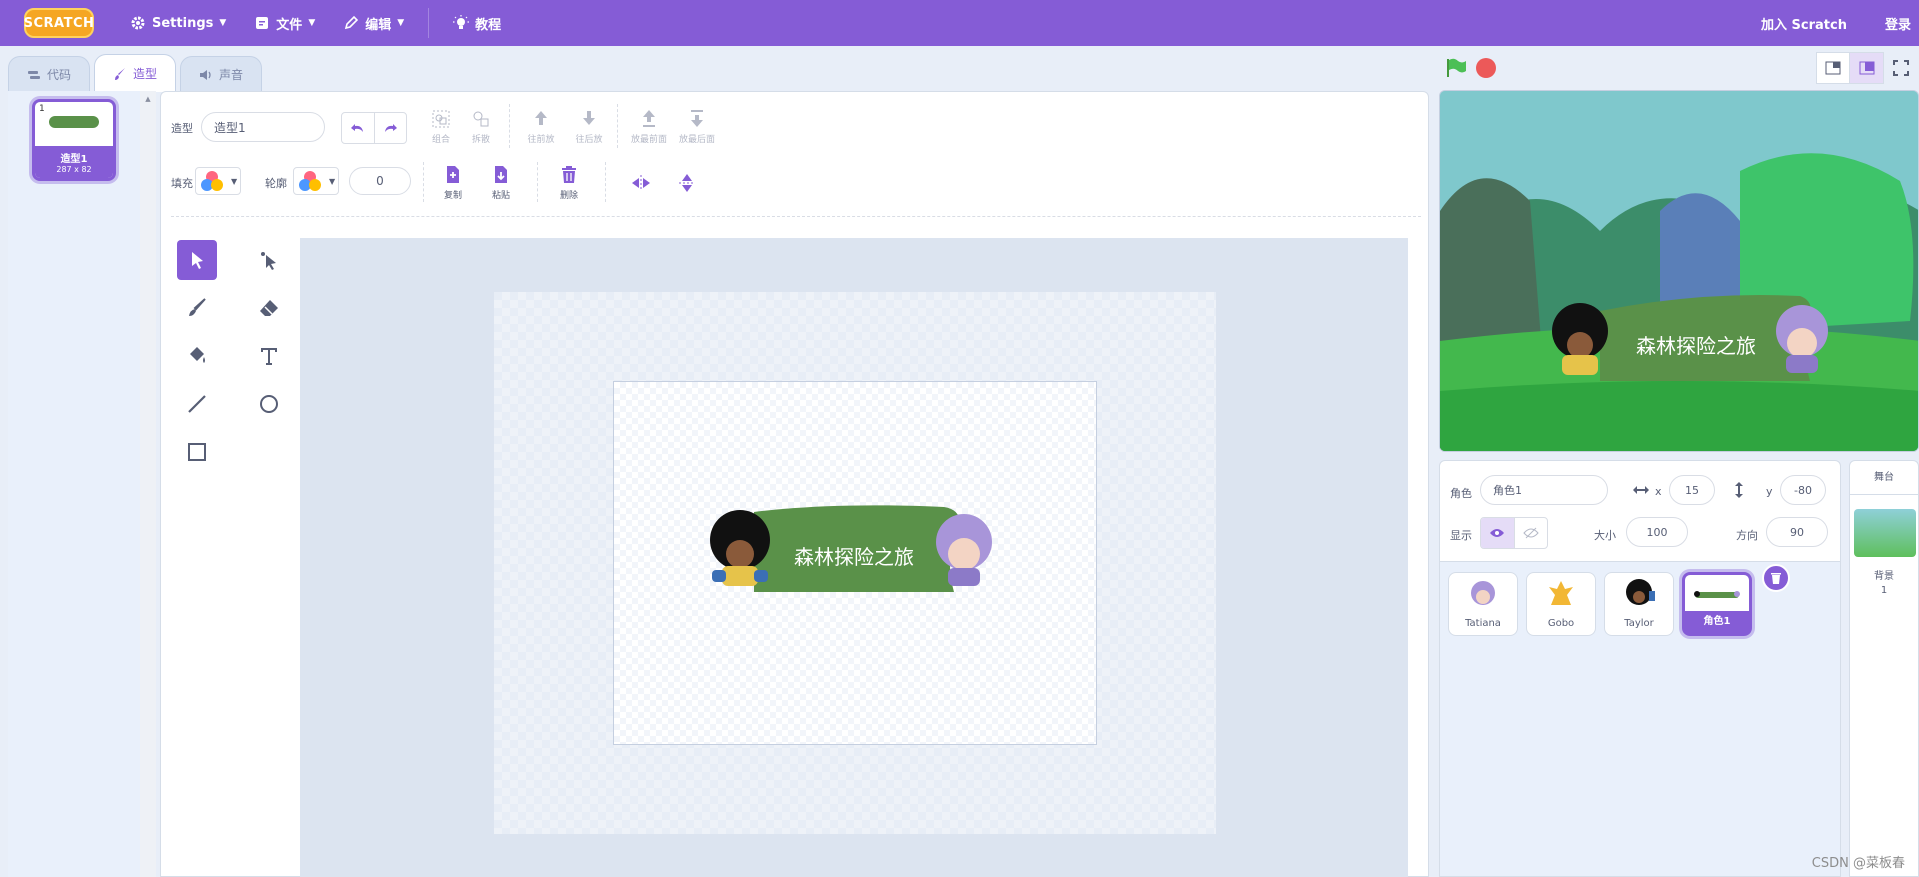  I want to click on paint-canvas: 森林探险之旅, so click(855, 563).